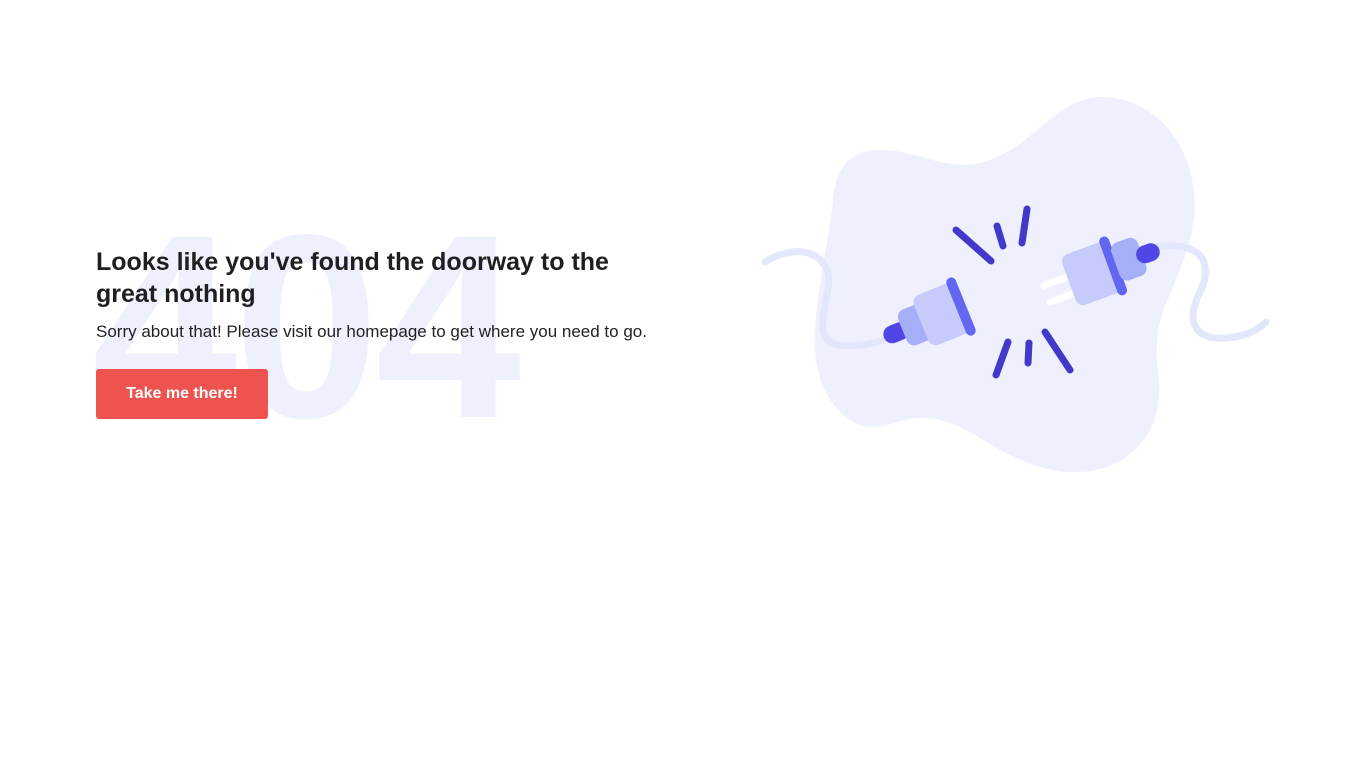 Image resolution: width=1366 pixels, height=768 pixels. I want to click on blob-shape, so click(1004, 284).